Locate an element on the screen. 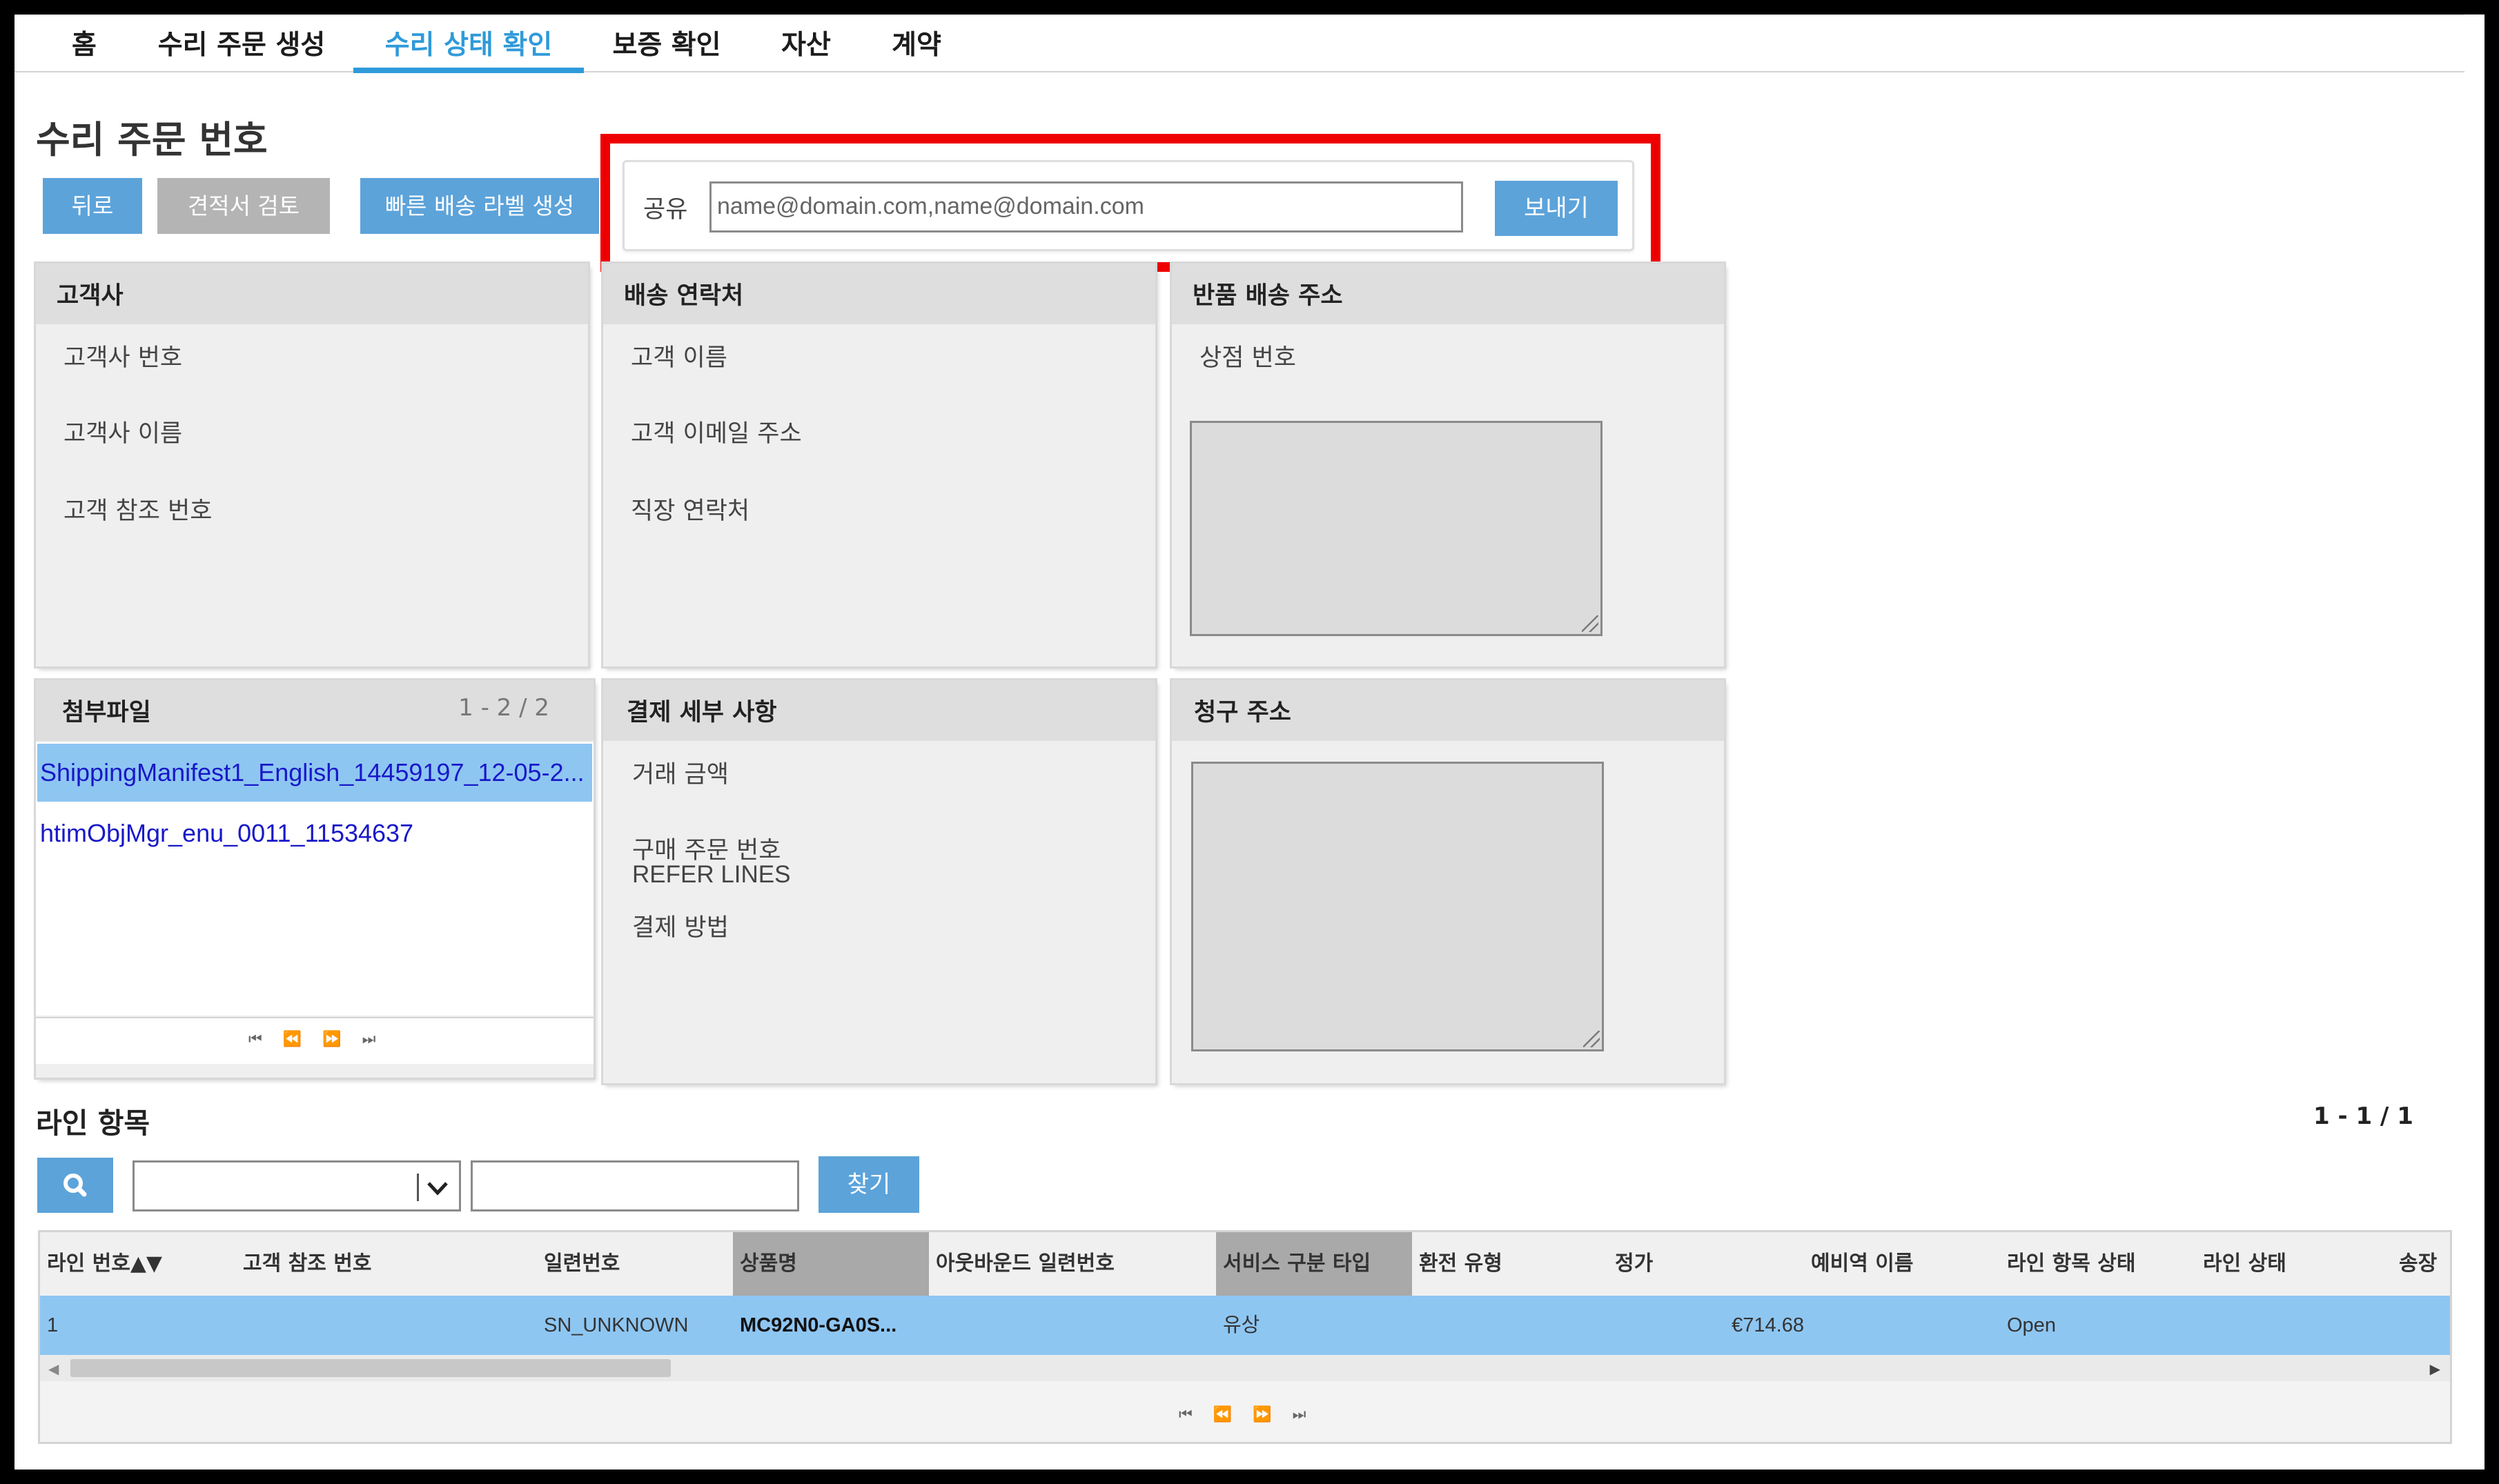 The height and width of the screenshot is (1484, 2499). customer-name-label: 고객사 이름 is located at coordinates (123, 434).